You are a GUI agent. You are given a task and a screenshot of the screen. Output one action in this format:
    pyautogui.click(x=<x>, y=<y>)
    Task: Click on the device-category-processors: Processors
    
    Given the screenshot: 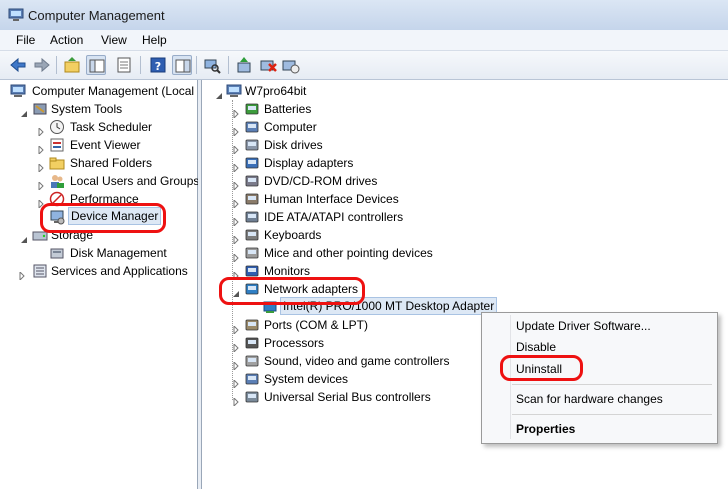 What is the action you would take?
    pyautogui.click(x=352, y=344)
    